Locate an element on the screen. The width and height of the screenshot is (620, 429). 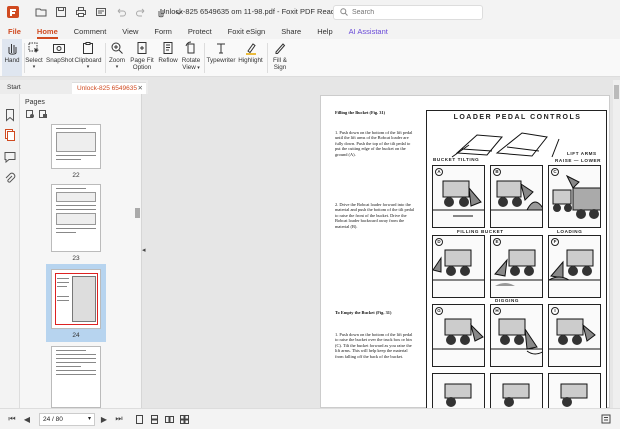
facing-view-icon is located at coordinates (169, 419).